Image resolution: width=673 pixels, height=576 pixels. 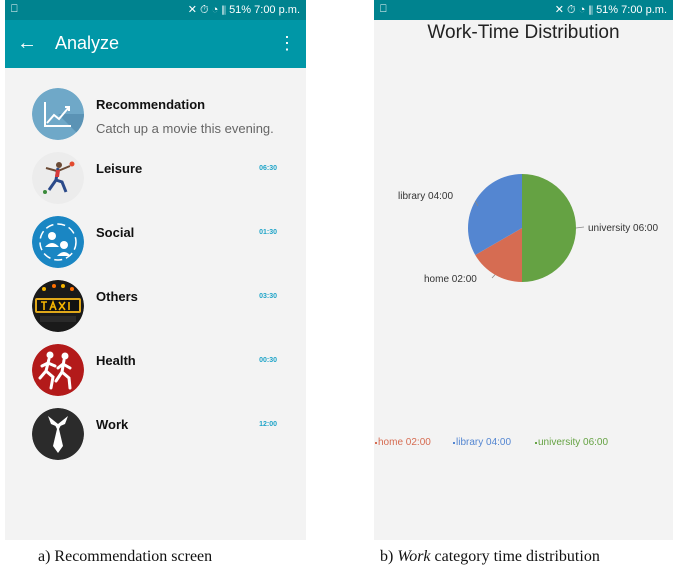 What do you see at coordinates (268, 296) in the screenshot?
I see `item-time: 03:30` at bounding box center [268, 296].